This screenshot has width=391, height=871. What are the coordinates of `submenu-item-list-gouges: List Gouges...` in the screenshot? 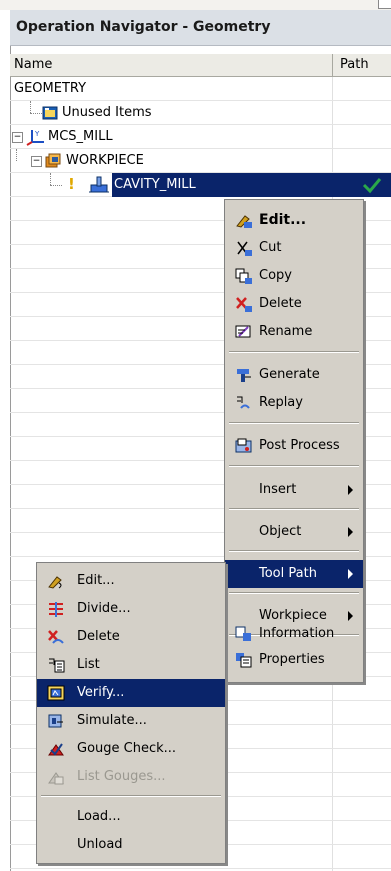 It's located at (131, 777).